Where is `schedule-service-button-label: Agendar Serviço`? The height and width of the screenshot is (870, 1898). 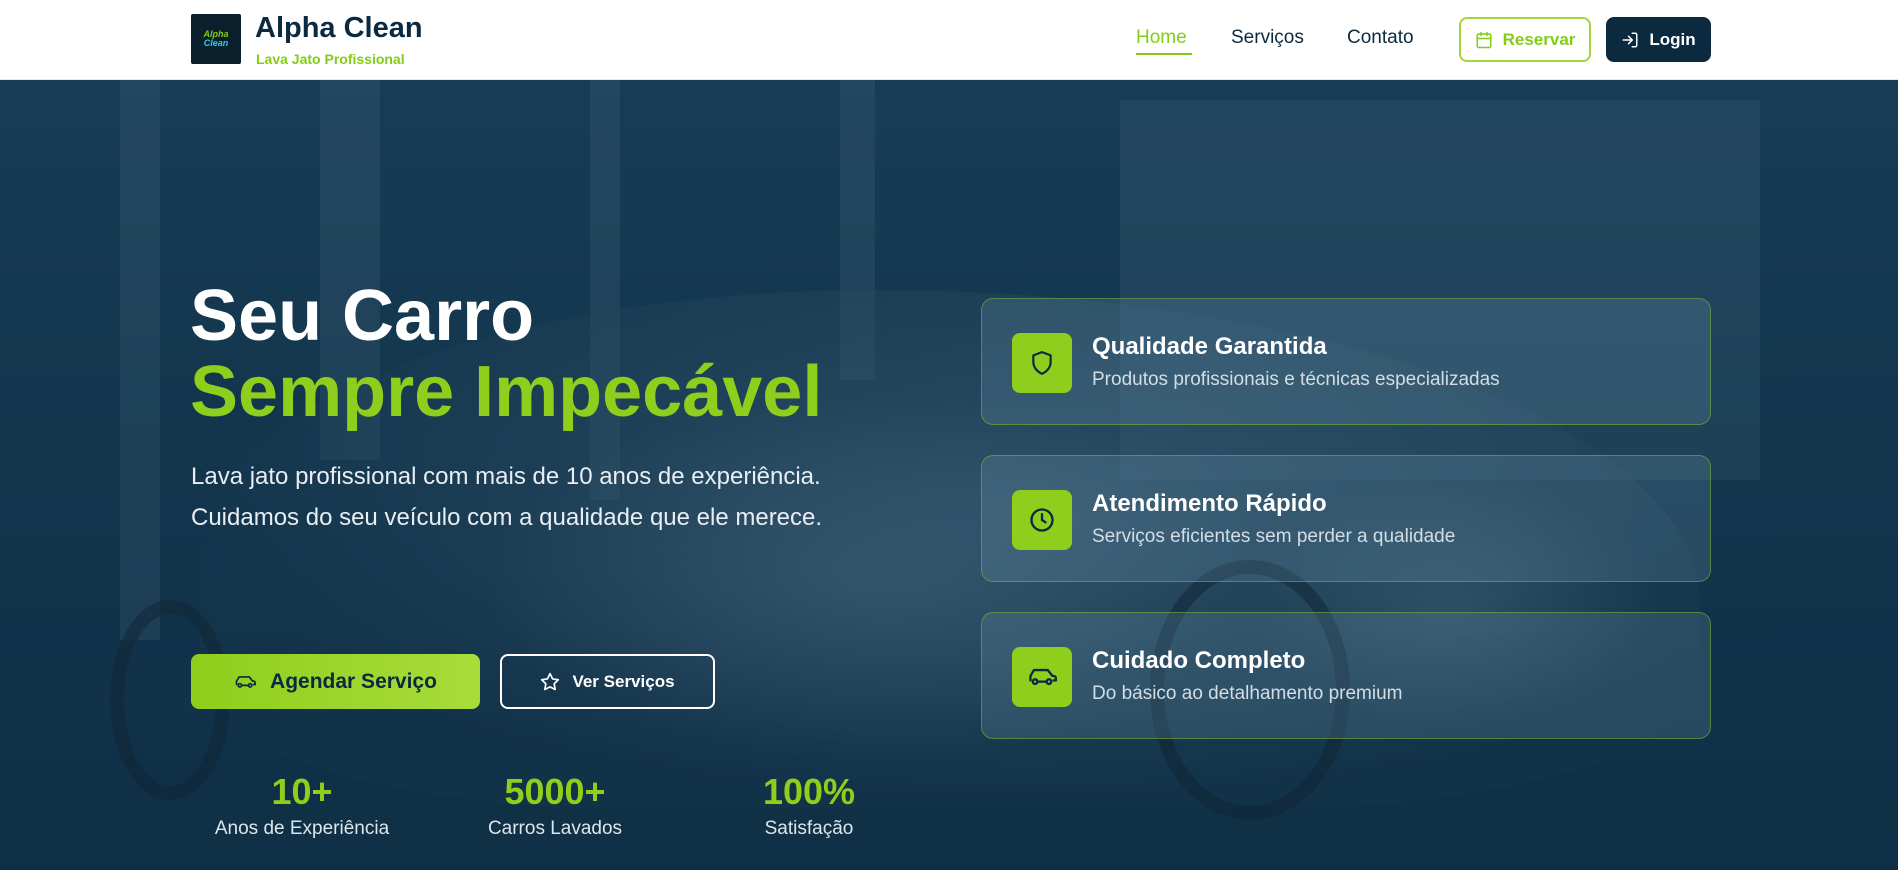
schedule-service-button-label: Agendar Serviço is located at coordinates (353, 681).